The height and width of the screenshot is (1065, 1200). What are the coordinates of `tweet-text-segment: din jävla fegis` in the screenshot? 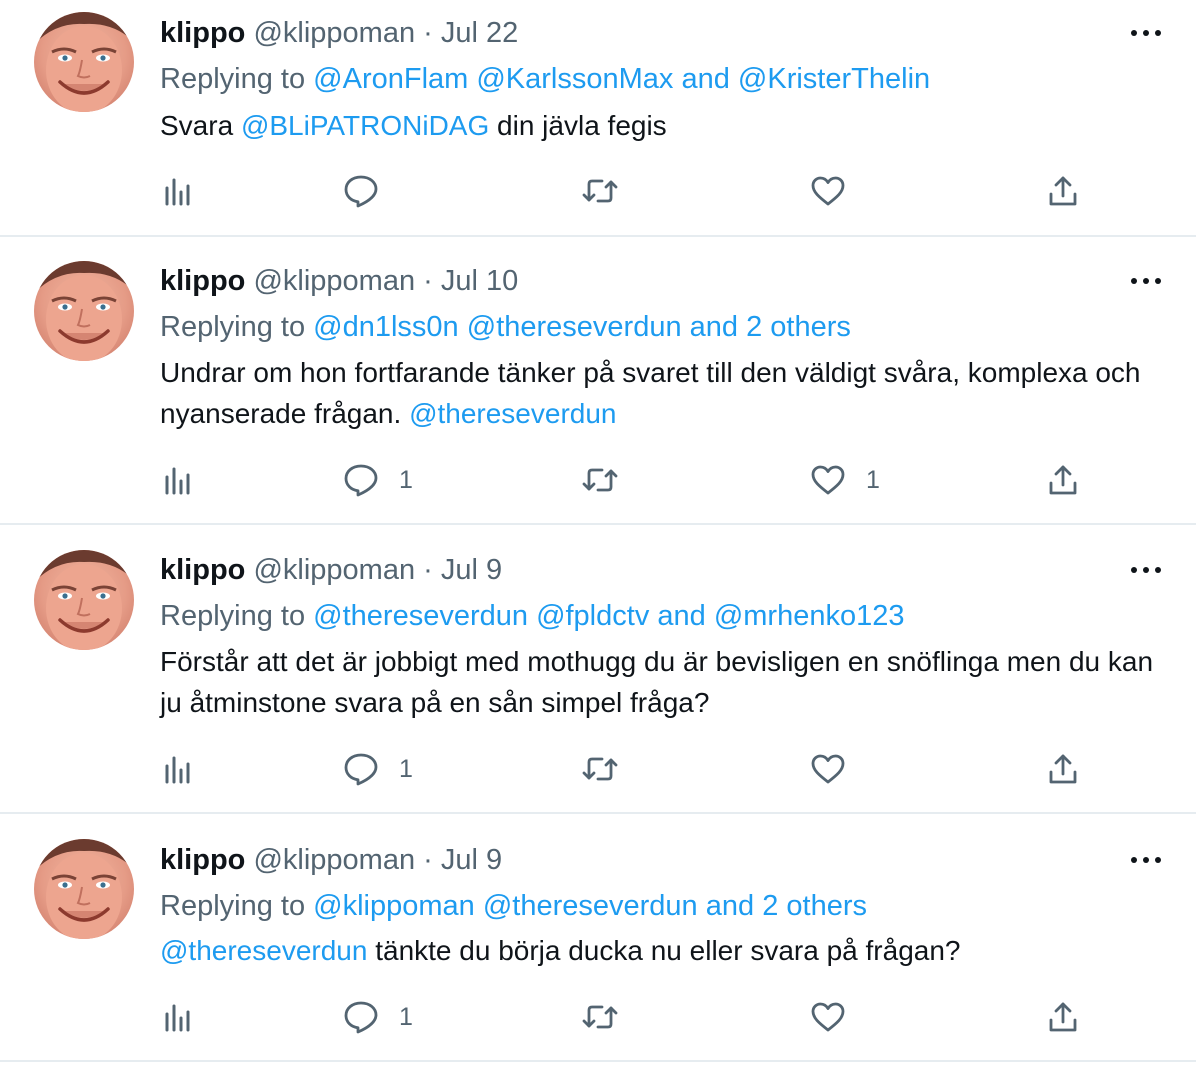 It's located at (578, 125).